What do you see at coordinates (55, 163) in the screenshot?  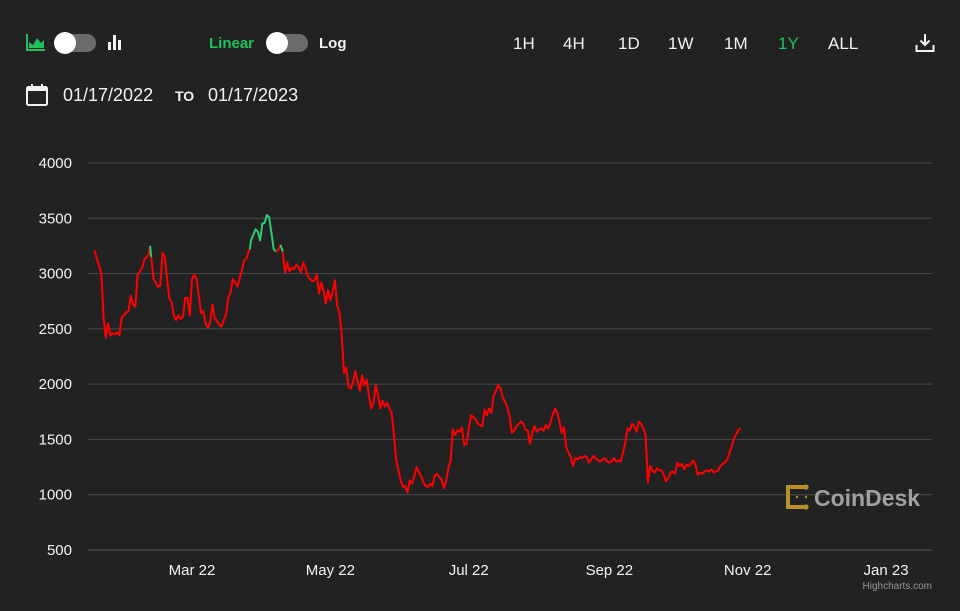 I see `y-tick-label: 4000` at bounding box center [55, 163].